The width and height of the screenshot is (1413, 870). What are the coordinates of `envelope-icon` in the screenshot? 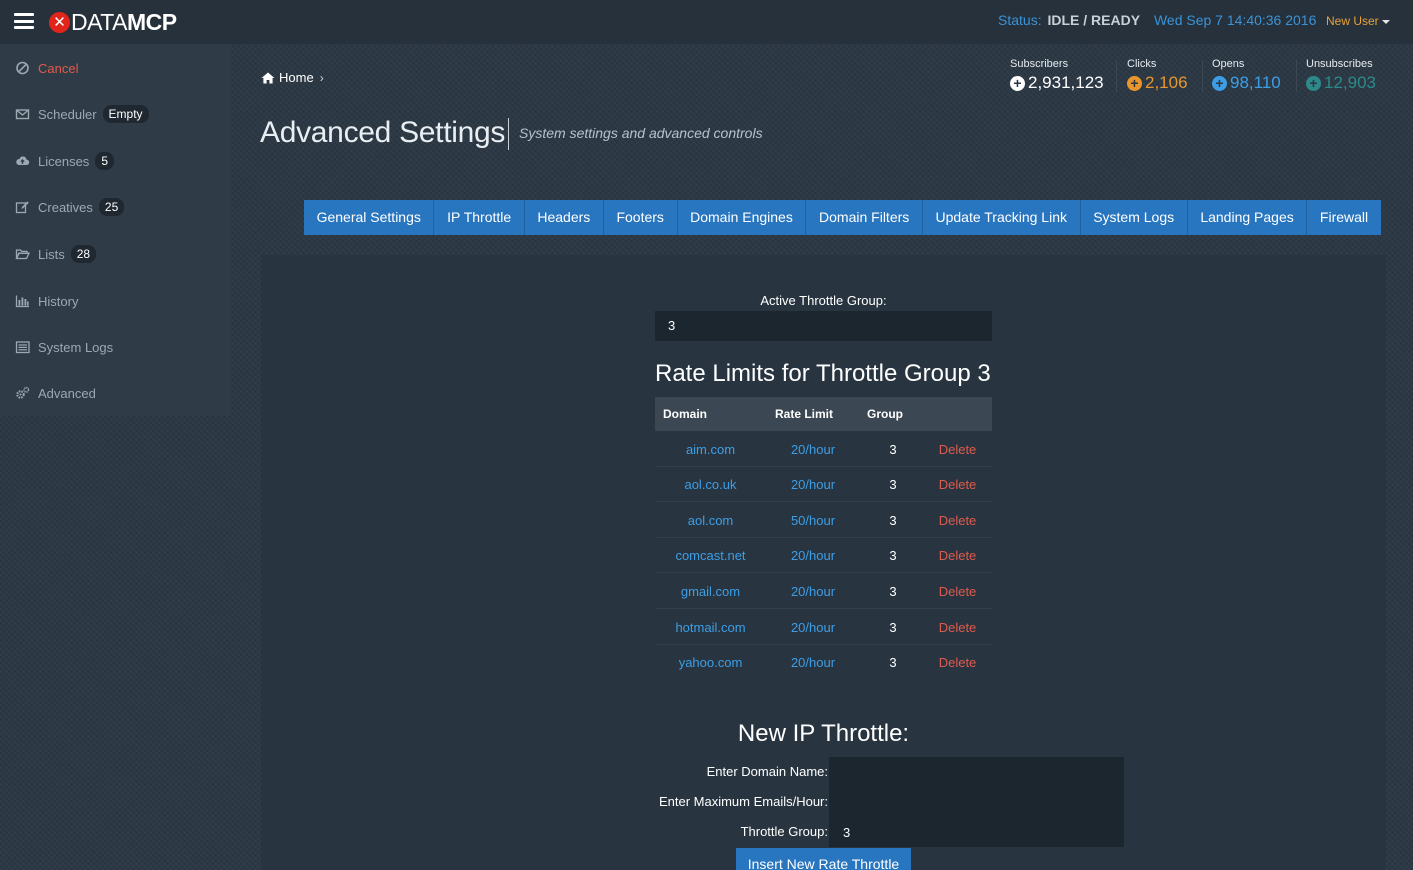 It's located at (22, 114).